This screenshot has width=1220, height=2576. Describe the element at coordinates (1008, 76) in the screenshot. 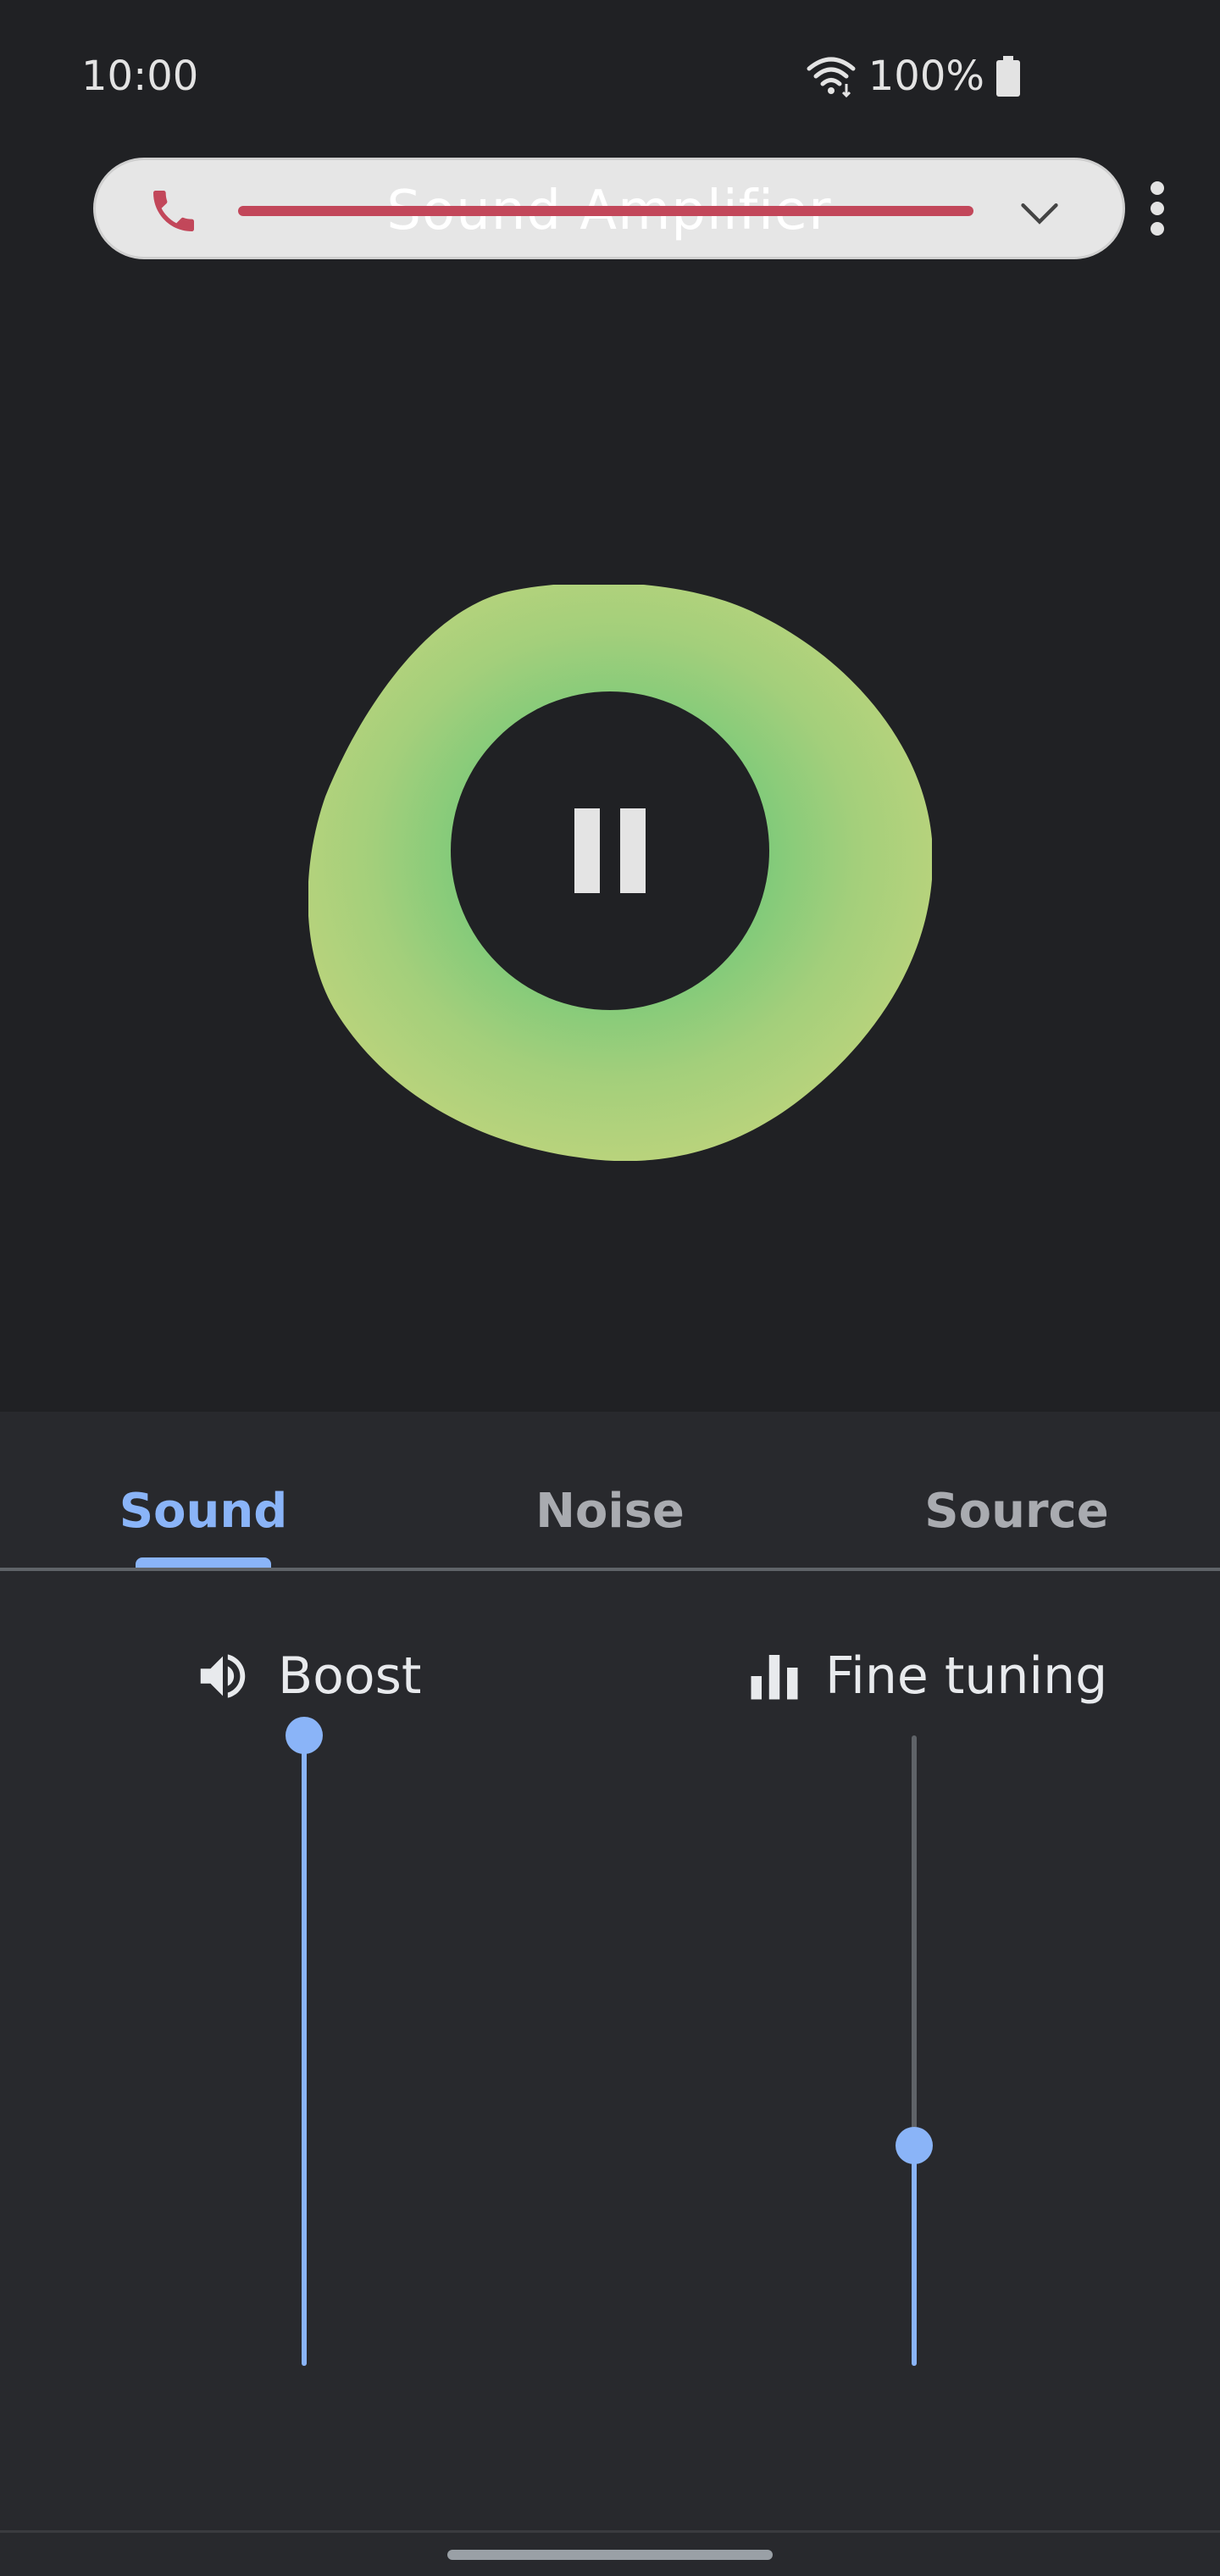

I see `battery-icon` at that location.